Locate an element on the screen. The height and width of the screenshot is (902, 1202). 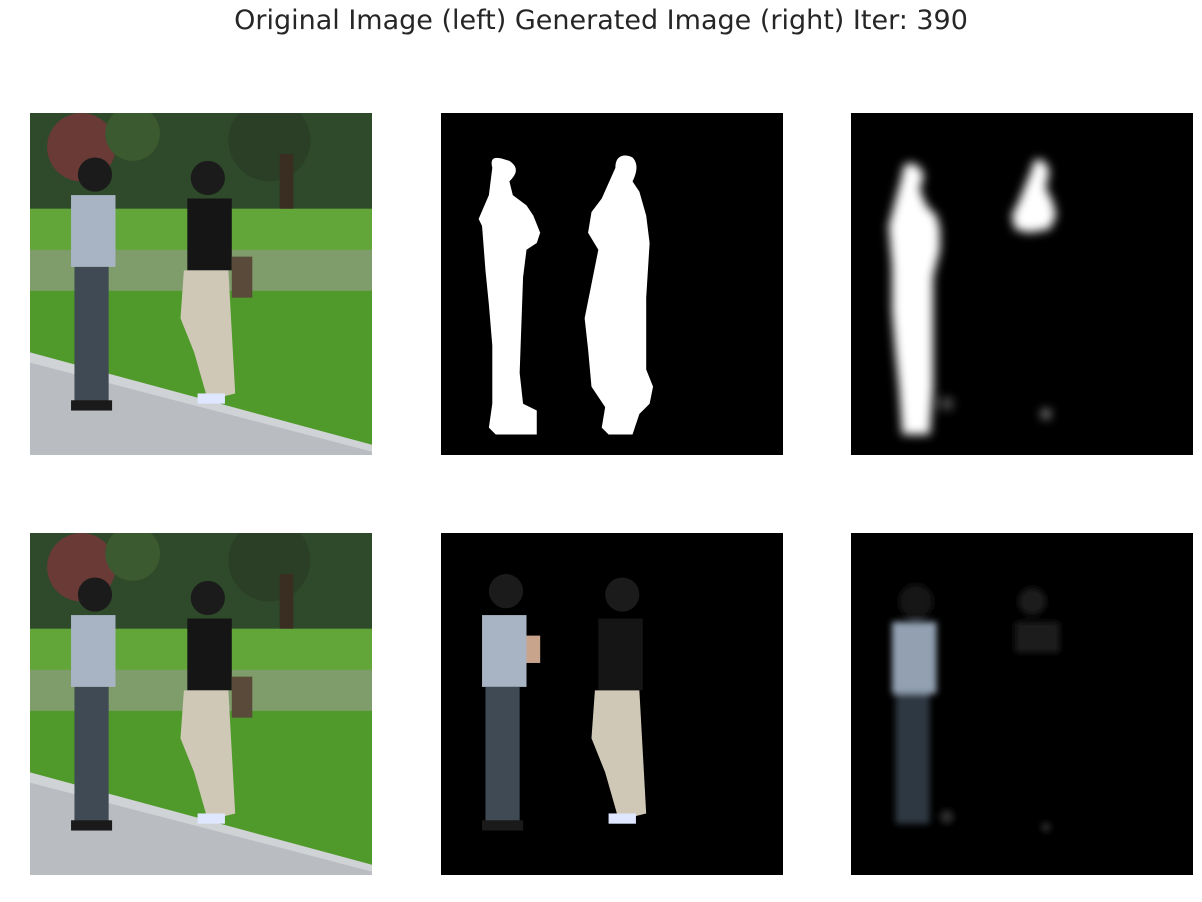
generated-masked-image is located at coordinates (1022, 704).